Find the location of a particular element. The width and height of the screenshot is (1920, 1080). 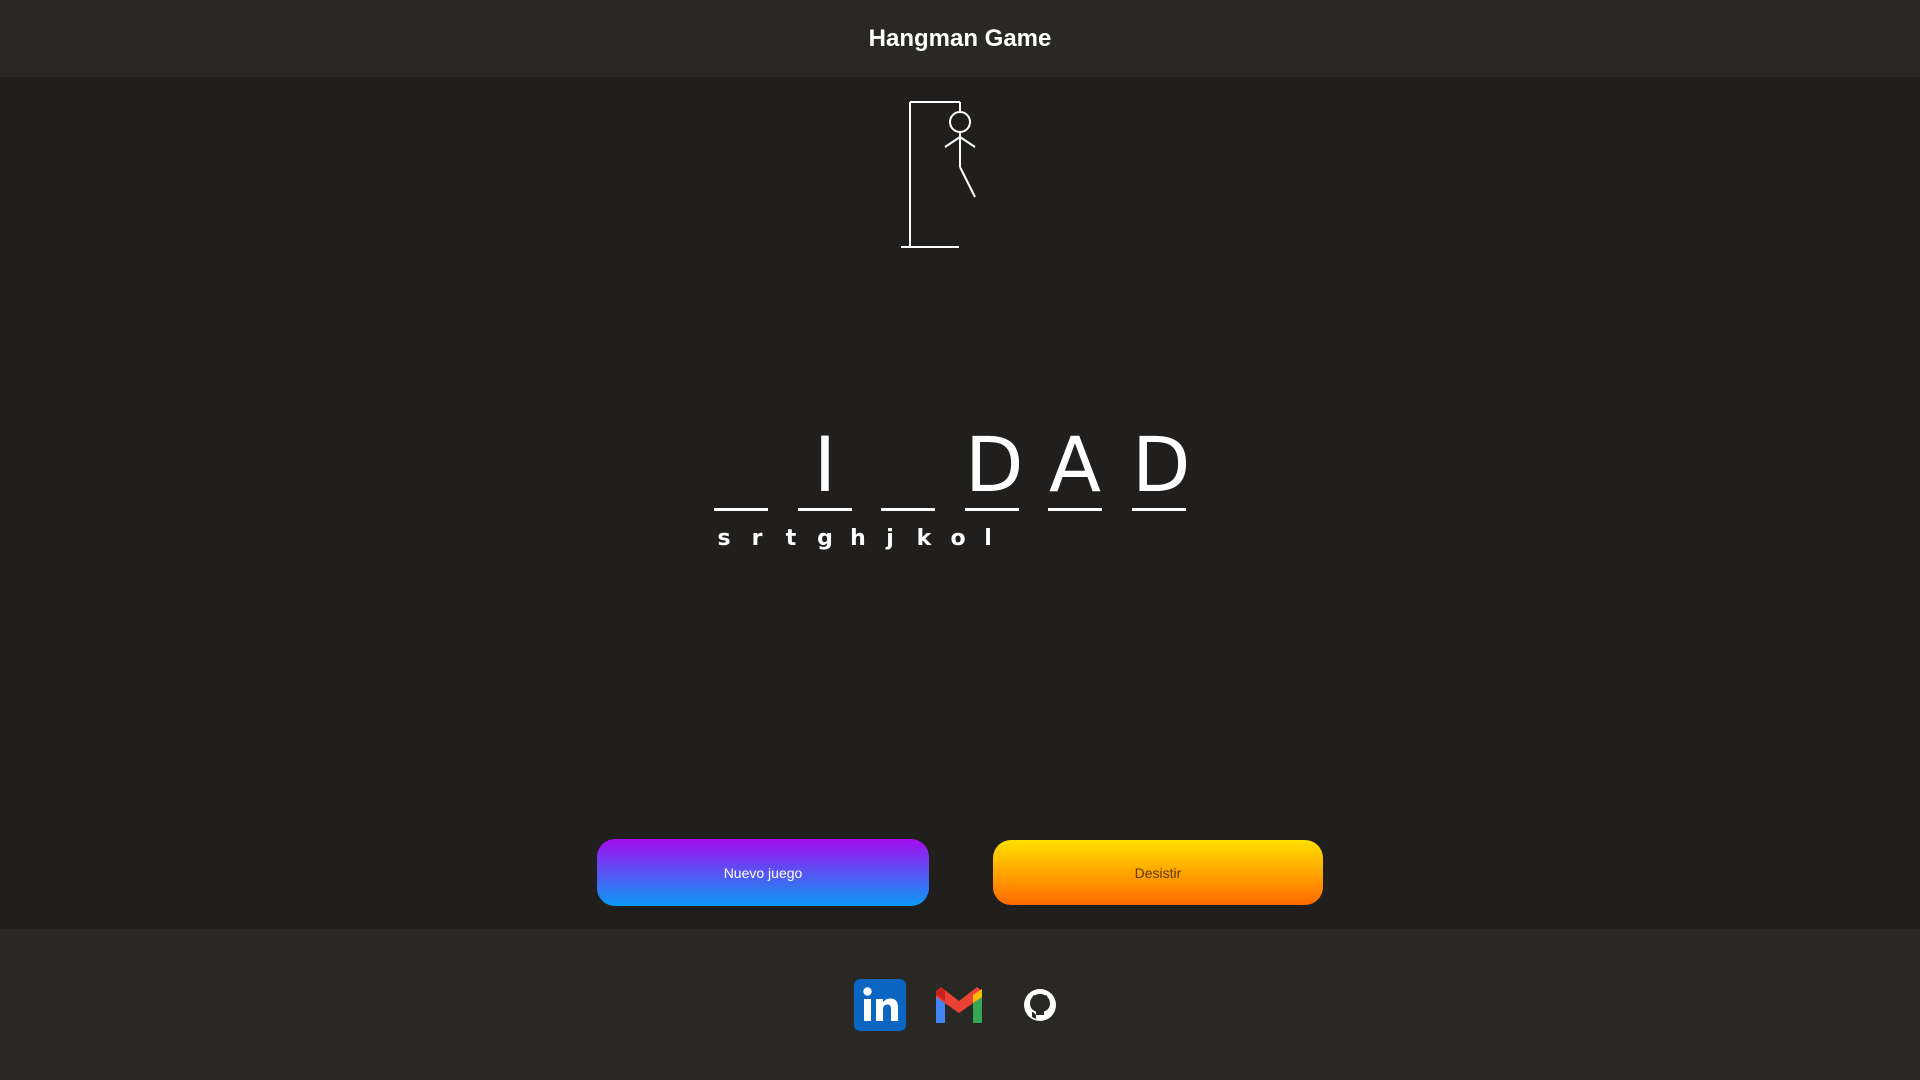

hangman-left-arm is located at coordinates (952, 142).